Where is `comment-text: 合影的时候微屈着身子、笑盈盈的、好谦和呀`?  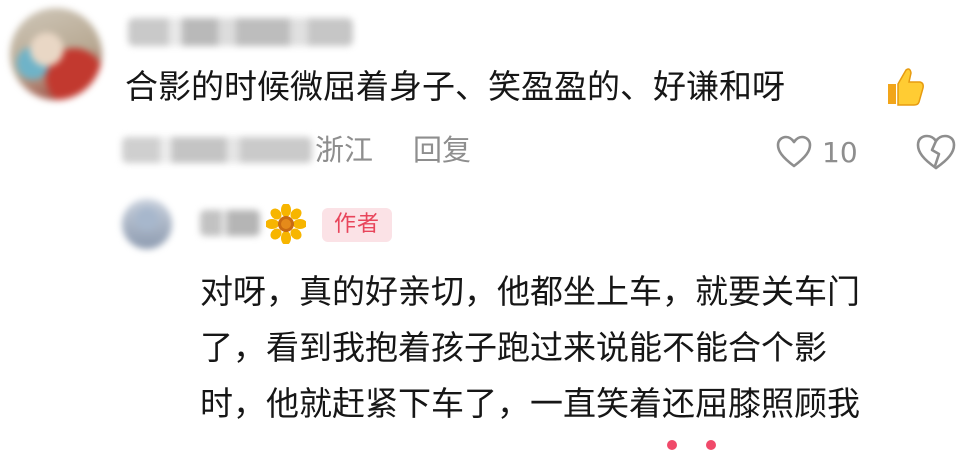 comment-text: 合影的时候微屈着身子、笑盈盈的、好谦和呀 is located at coordinates (455, 87).